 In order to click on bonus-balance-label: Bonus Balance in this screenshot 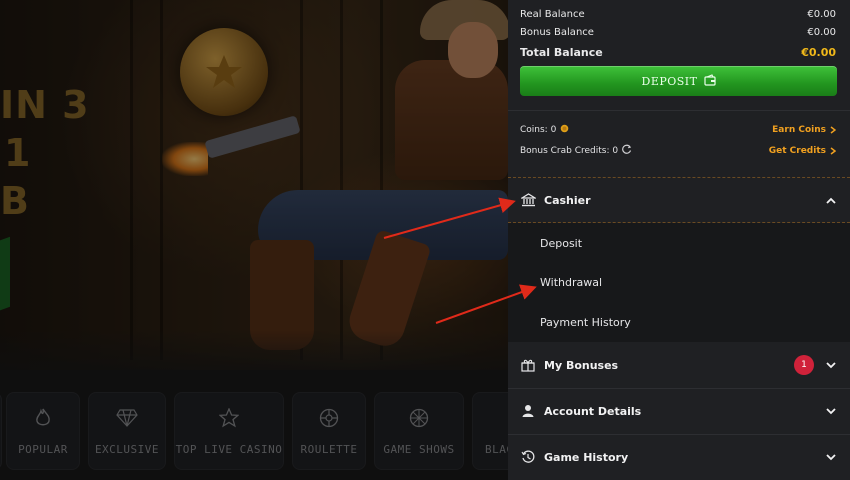, I will do `click(557, 32)`.